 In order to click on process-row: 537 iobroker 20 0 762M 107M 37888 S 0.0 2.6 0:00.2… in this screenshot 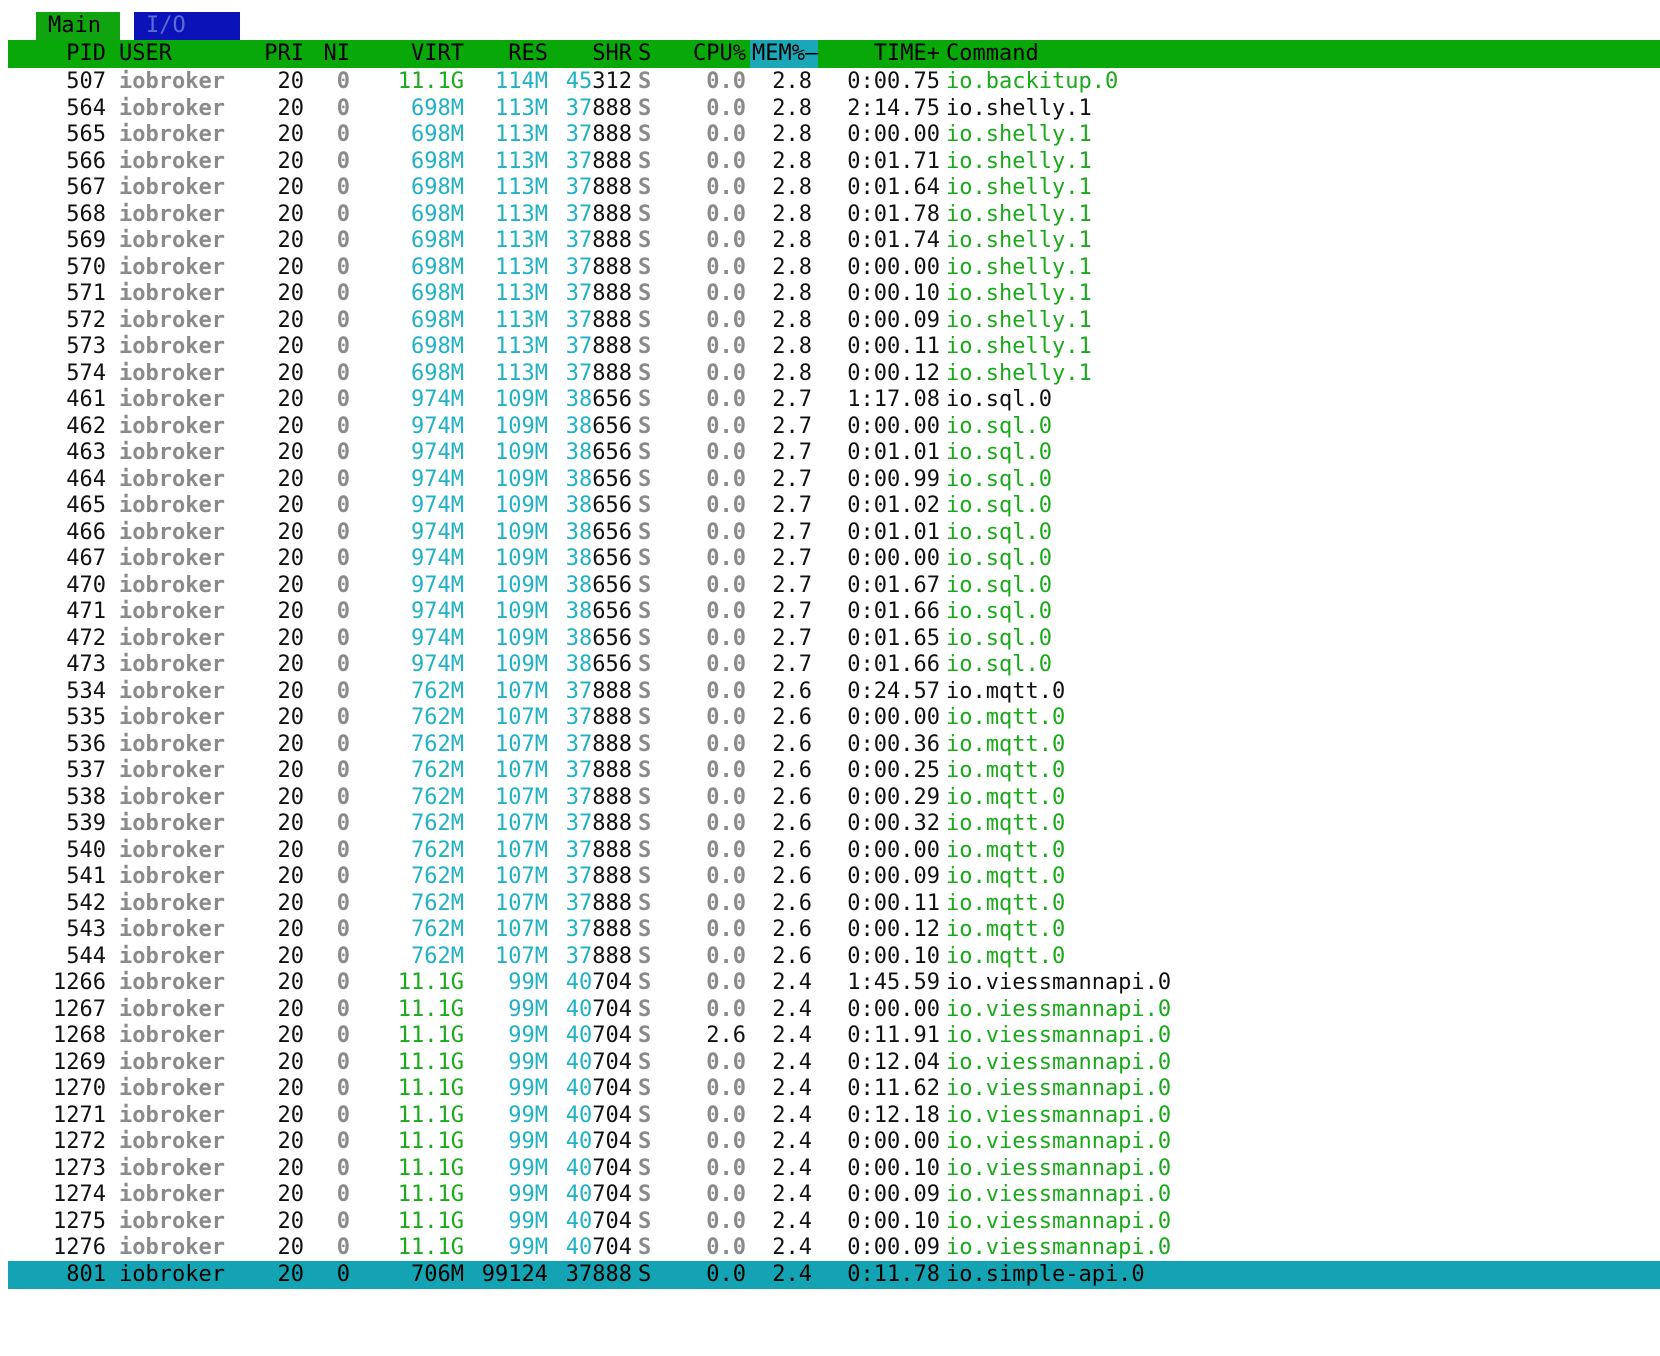, I will do `click(834, 771)`.